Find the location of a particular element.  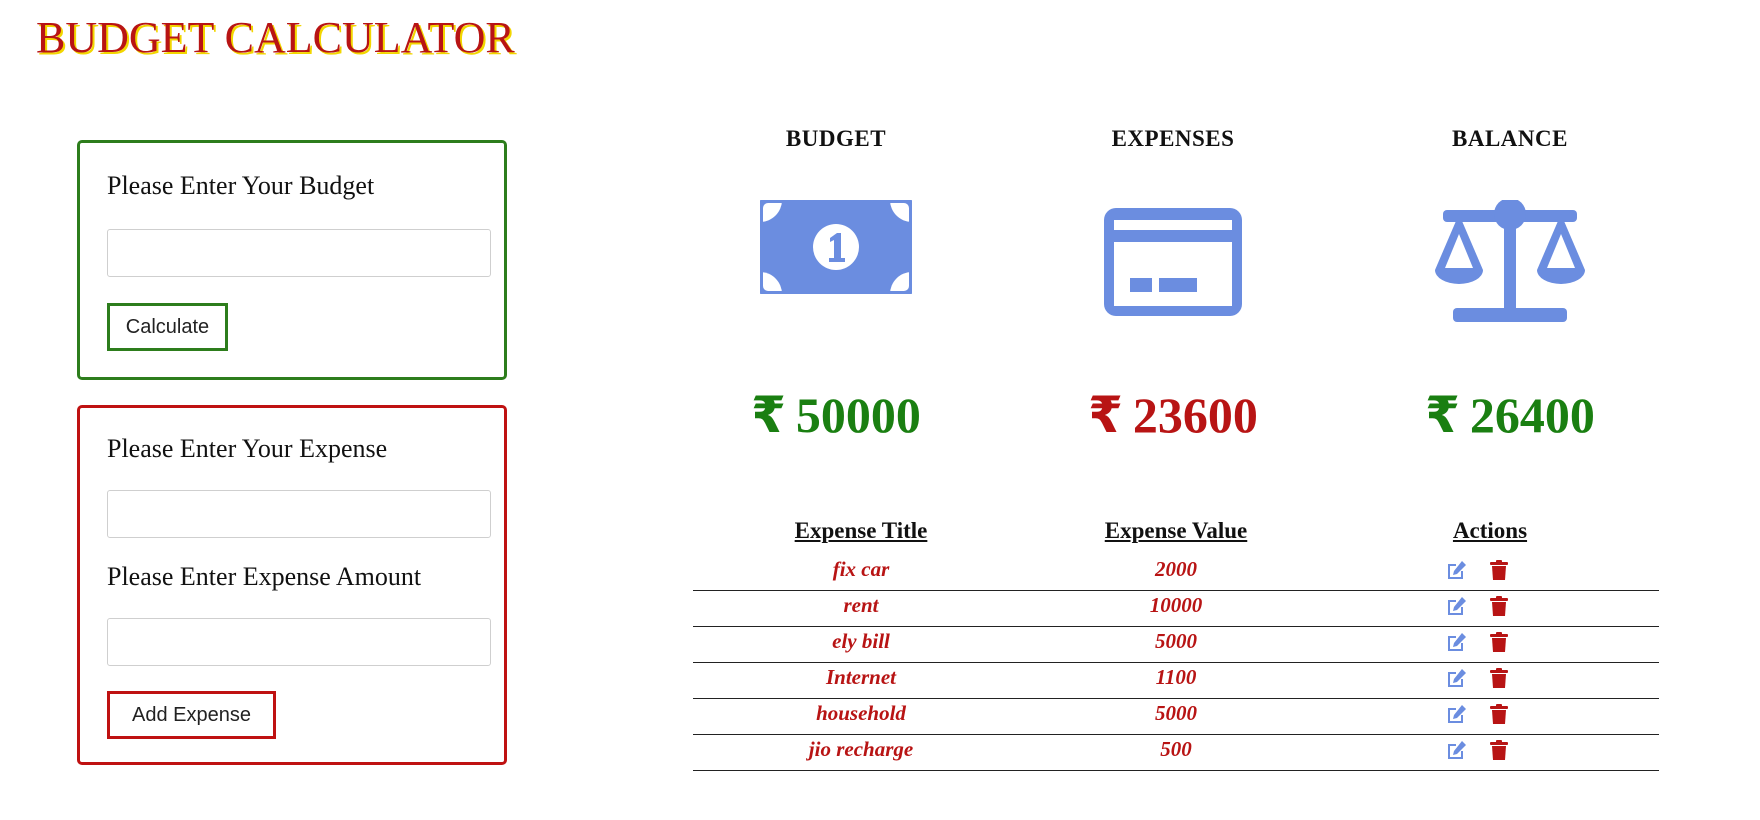

table-row: household 5000 is located at coordinates (1176, 716).